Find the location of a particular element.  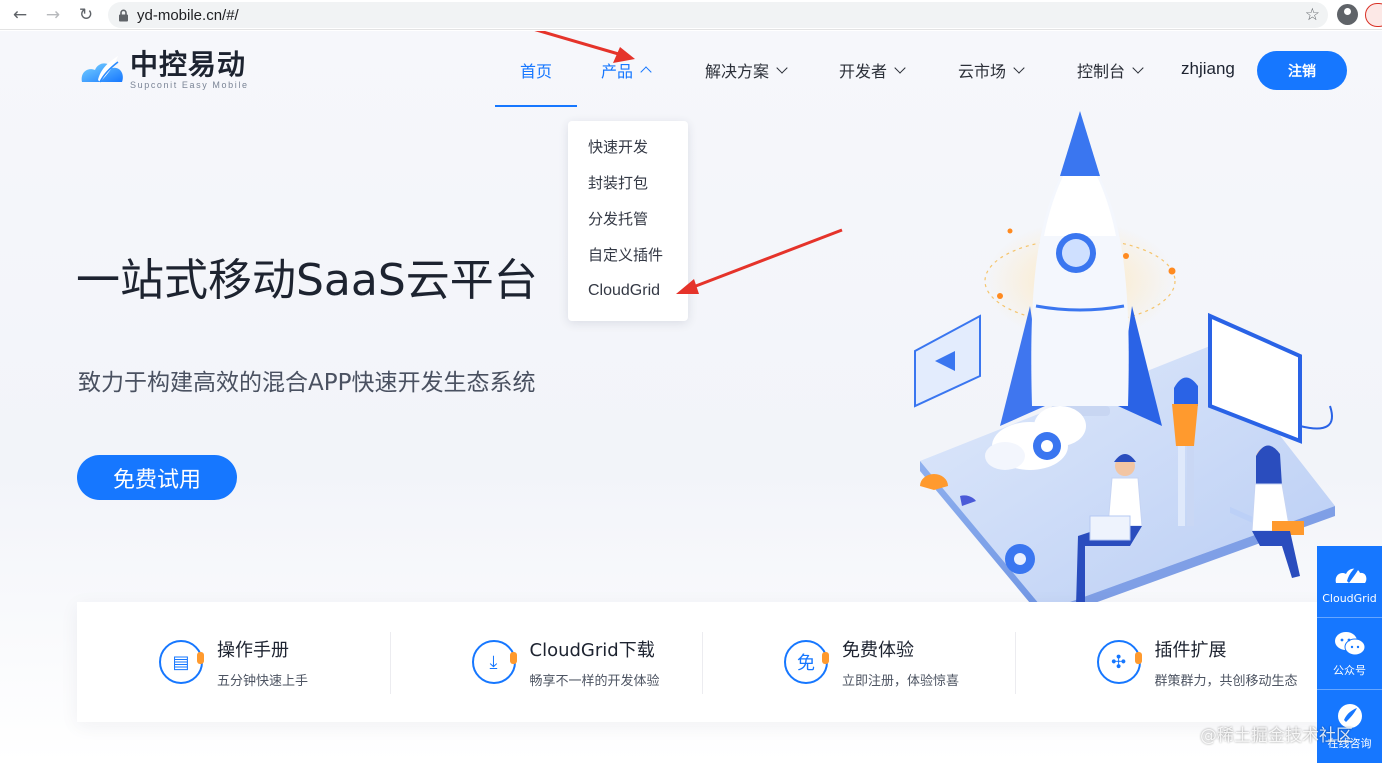

feature-title: 插件扩展 is located at coordinates (1190, 650).